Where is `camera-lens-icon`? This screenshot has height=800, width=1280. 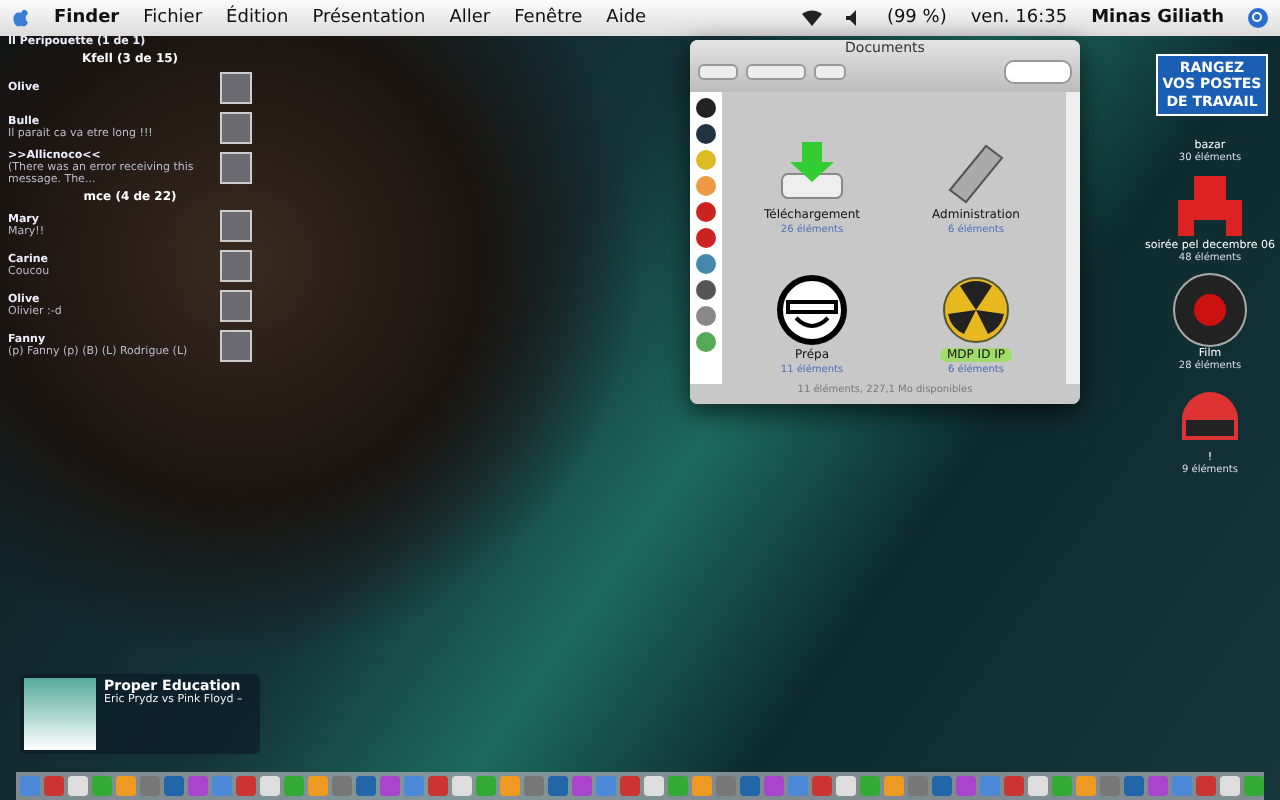
camera-lens-icon is located at coordinates (1210, 310).